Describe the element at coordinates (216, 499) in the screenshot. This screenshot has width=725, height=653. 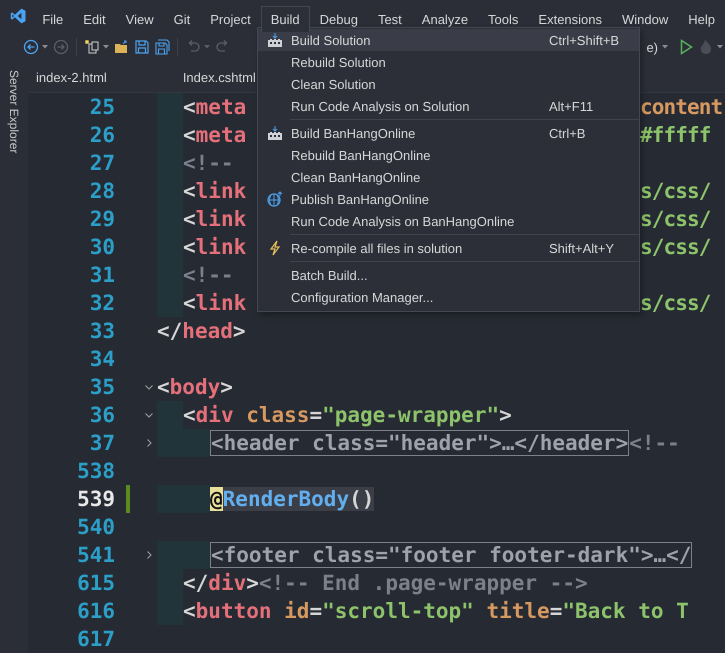
I see `razor-symbol: @` at that location.